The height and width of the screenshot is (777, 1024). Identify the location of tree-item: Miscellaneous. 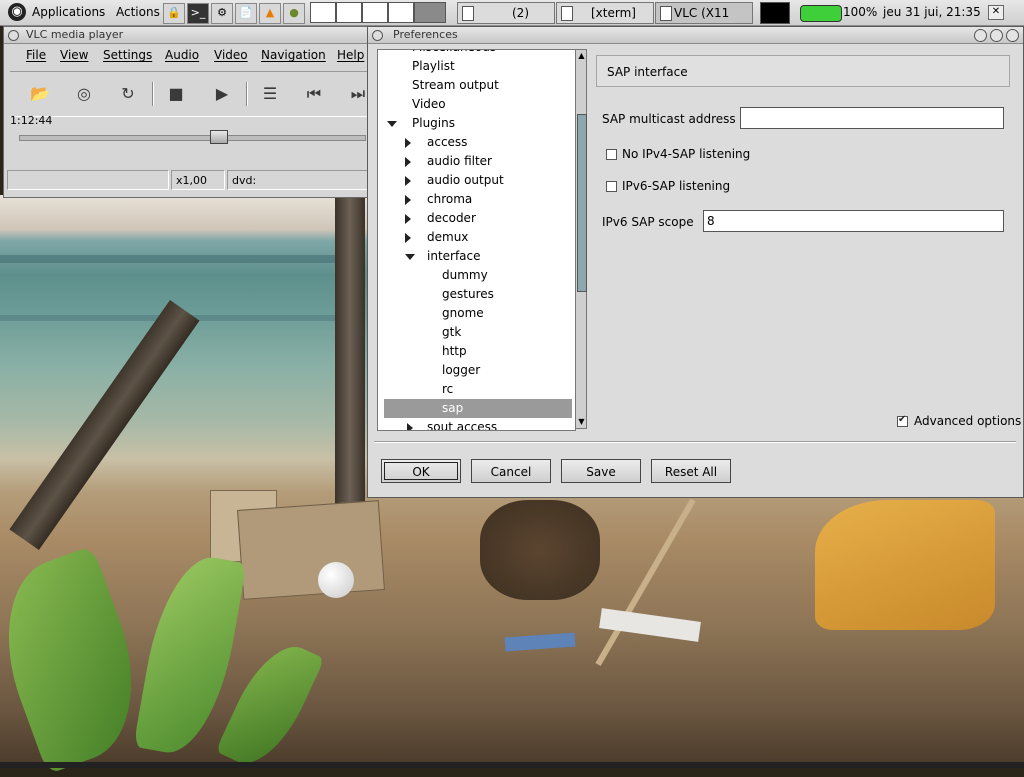
(454, 53).